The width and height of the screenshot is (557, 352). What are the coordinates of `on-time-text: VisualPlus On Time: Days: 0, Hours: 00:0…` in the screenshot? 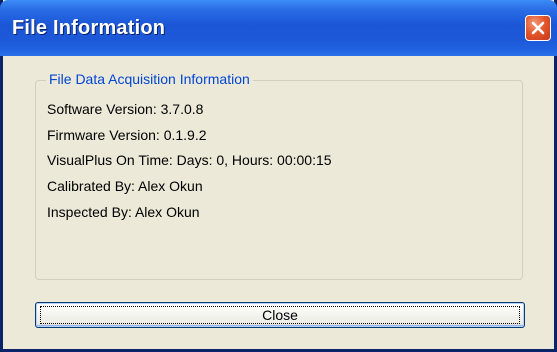 It's located at (189, 160).